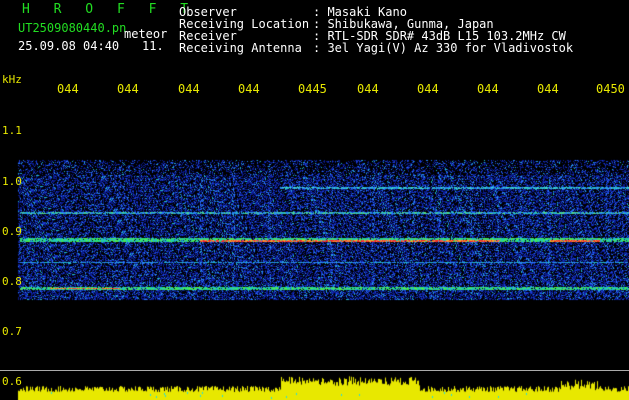 The width and height of the screenshot is (629, 400). I want to click on info-value-antenna: : 3el Yagi(V) Az 330 for Vladivostok, so click(443, 48).